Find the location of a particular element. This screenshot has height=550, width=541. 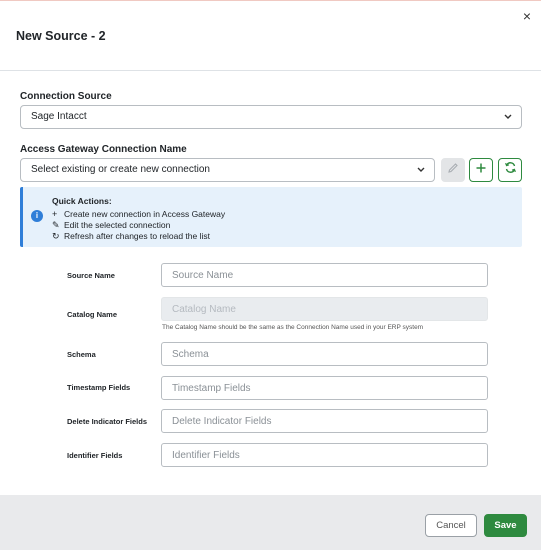

refresh-icon is located at coordinates (510, 170).